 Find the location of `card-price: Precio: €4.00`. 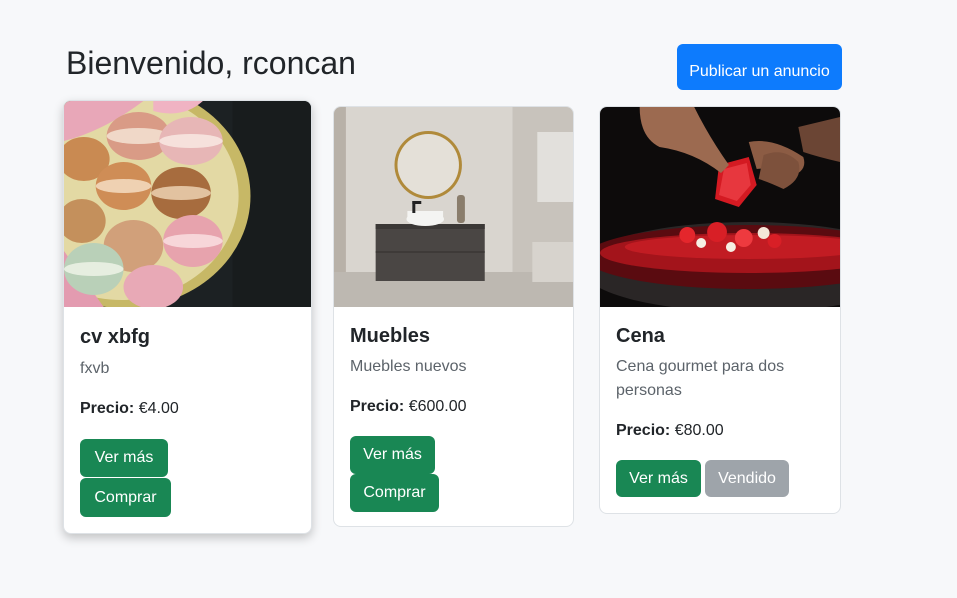

card-price: Precio: €4.00 is located at coordinates (129, 409).